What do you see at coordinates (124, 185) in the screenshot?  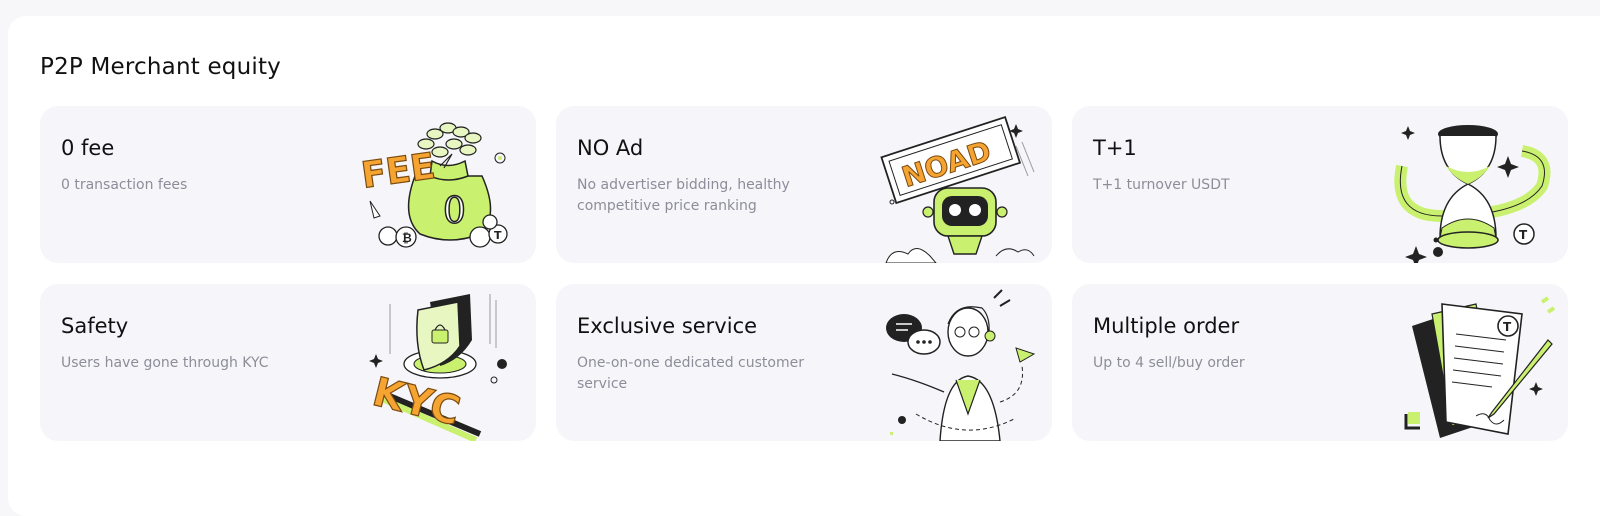 I see `card-description: 0 transaction fees` at bounding box center [124, 185].